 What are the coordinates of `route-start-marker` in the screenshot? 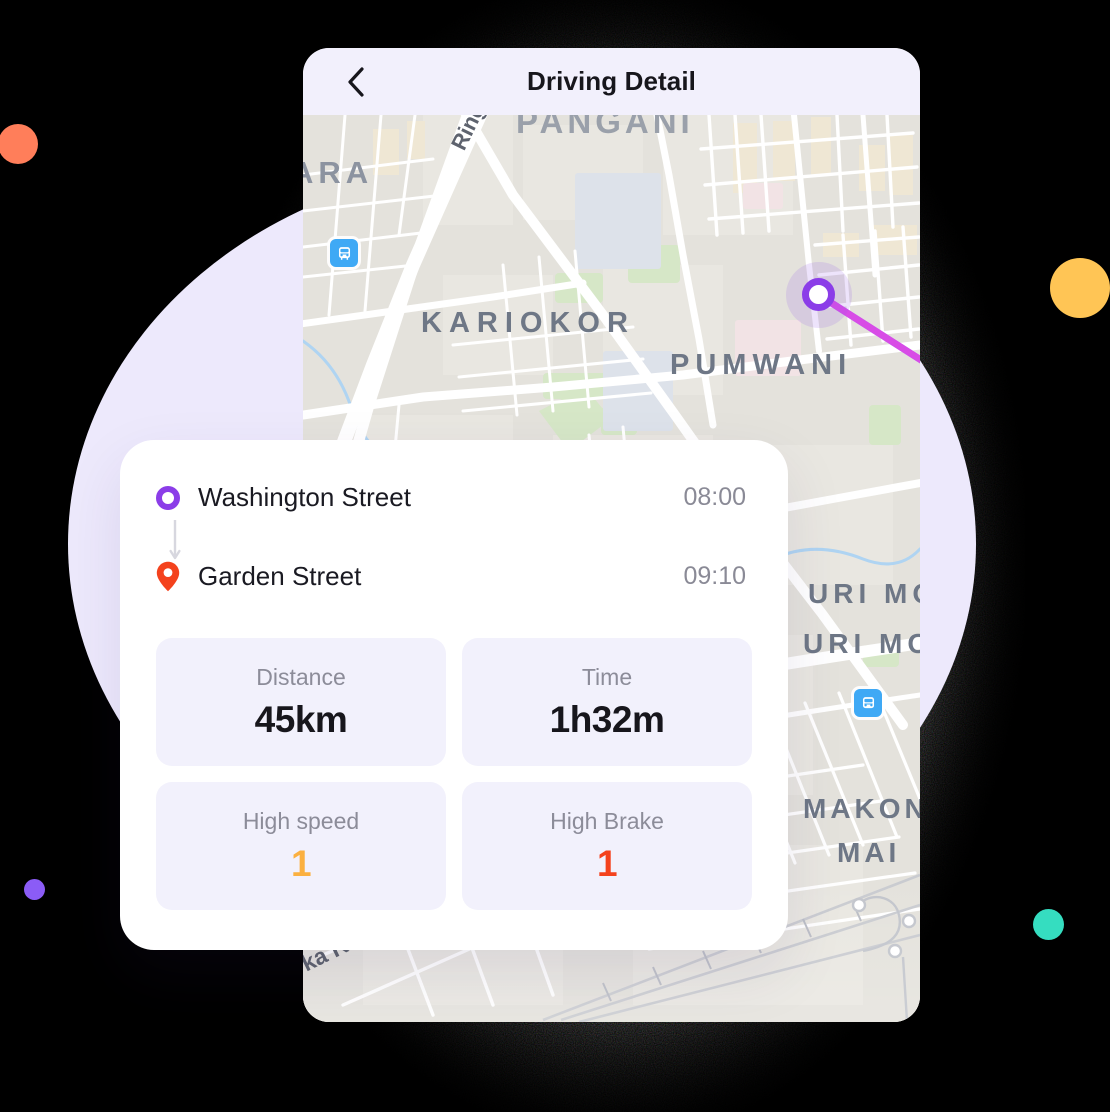 It's located at (818, 294).